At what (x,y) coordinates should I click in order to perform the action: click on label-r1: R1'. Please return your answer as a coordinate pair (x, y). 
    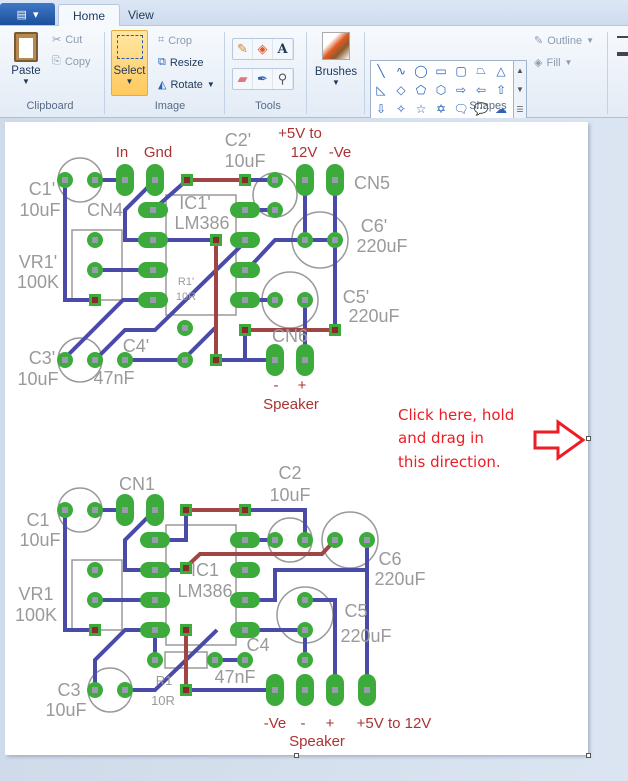
    Looking at the image, I should click on (186, 282).